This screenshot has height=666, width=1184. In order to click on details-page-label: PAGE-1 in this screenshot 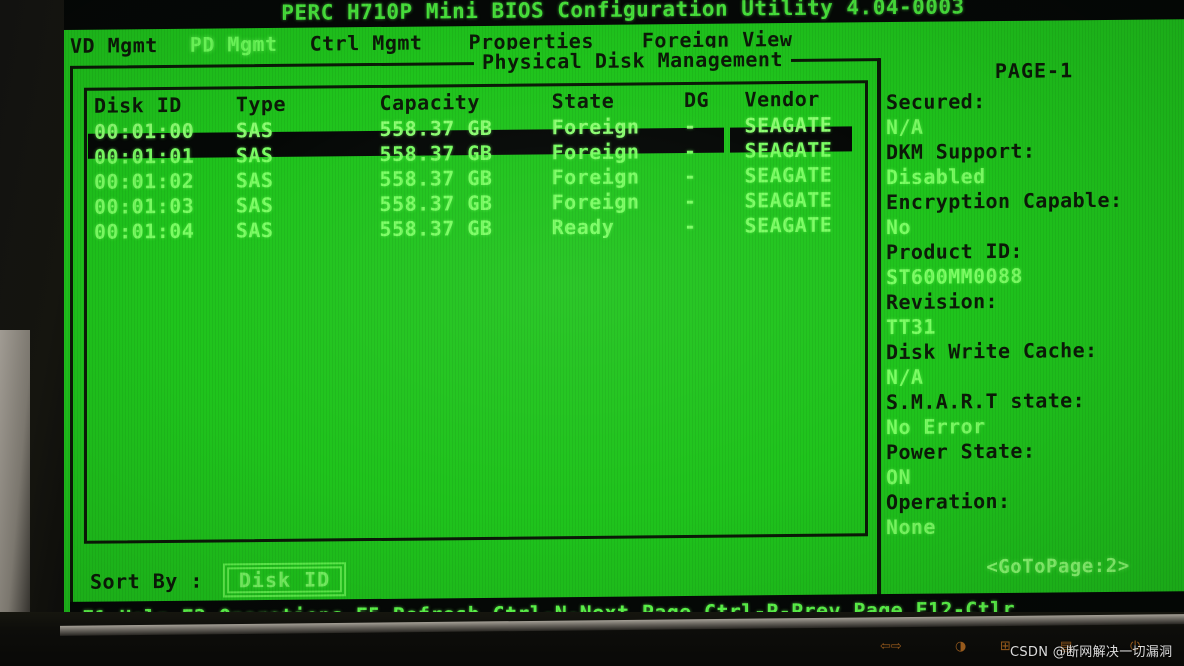, I will do `click(1034, 71)`.